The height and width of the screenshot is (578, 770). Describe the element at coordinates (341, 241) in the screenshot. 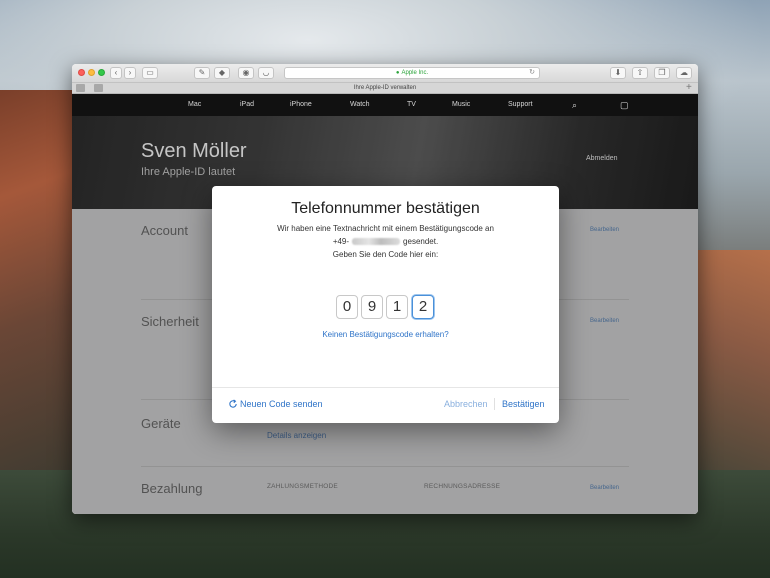

I see `phone-prefix: +49-` at that location.